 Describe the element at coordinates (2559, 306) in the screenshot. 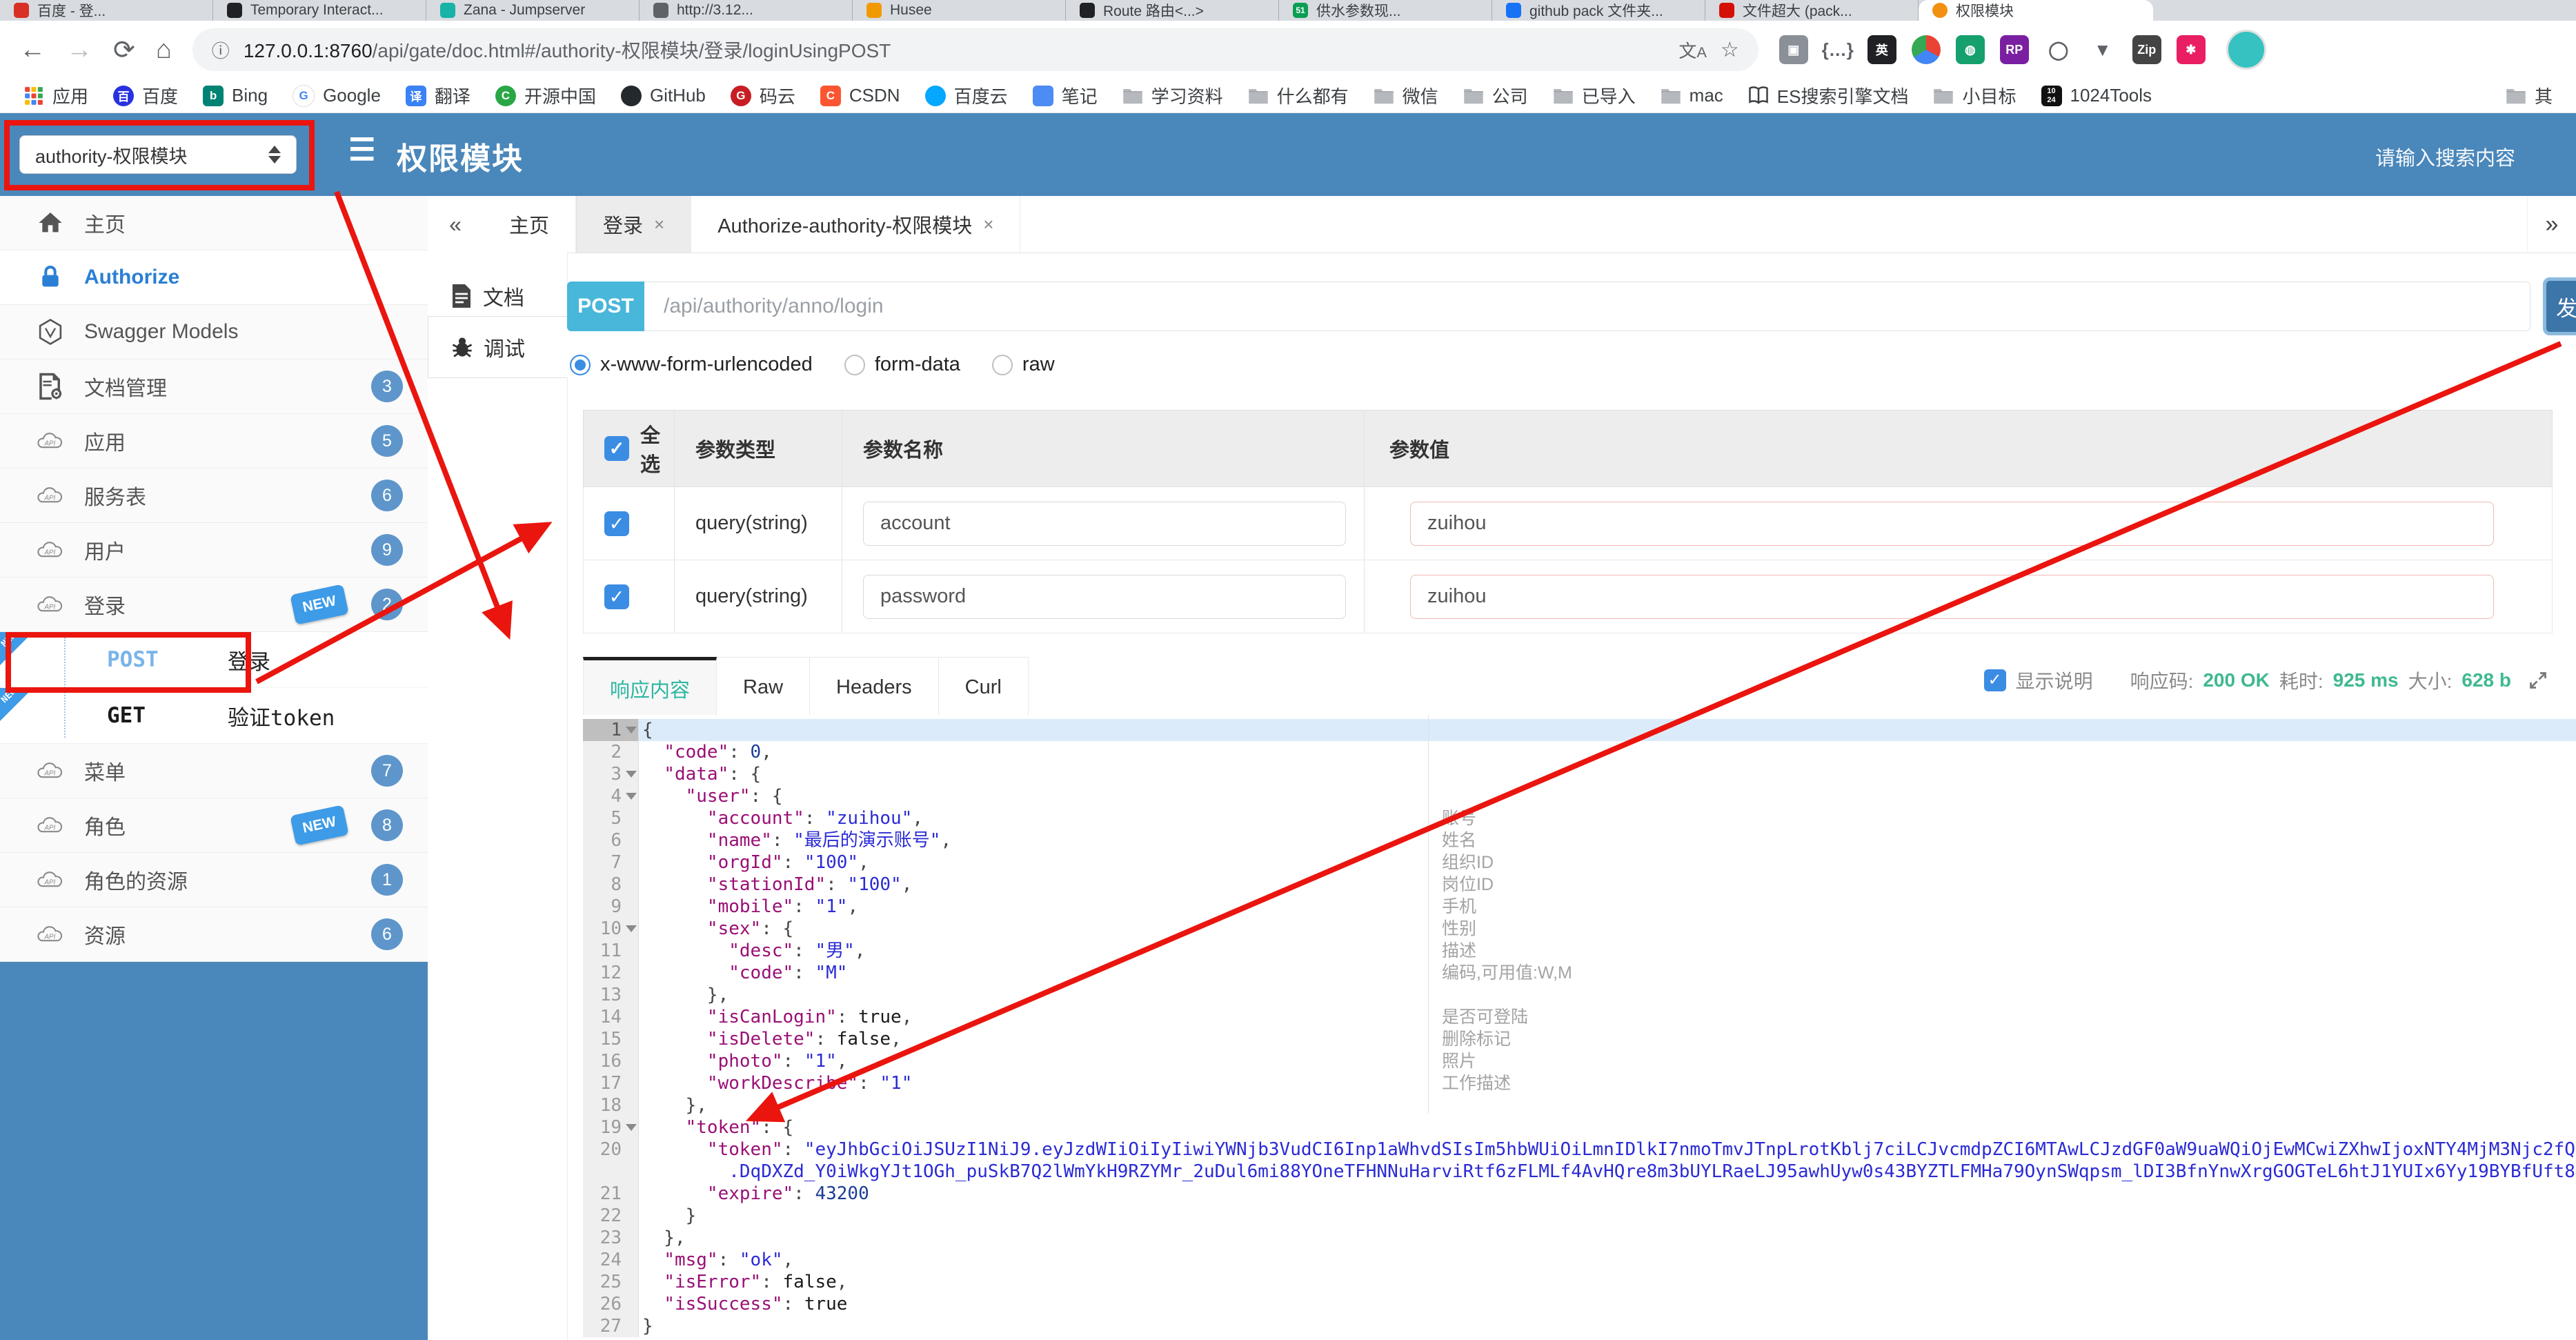

I see `send-button: 发` at that location.